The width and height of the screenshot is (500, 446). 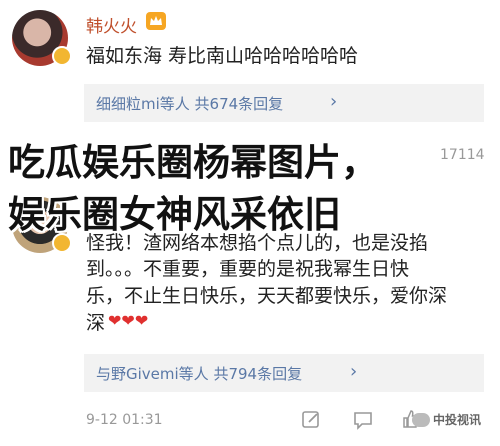 I want to click on heart-emoji-group: ❤❤❤, so click(x=128, y=320).